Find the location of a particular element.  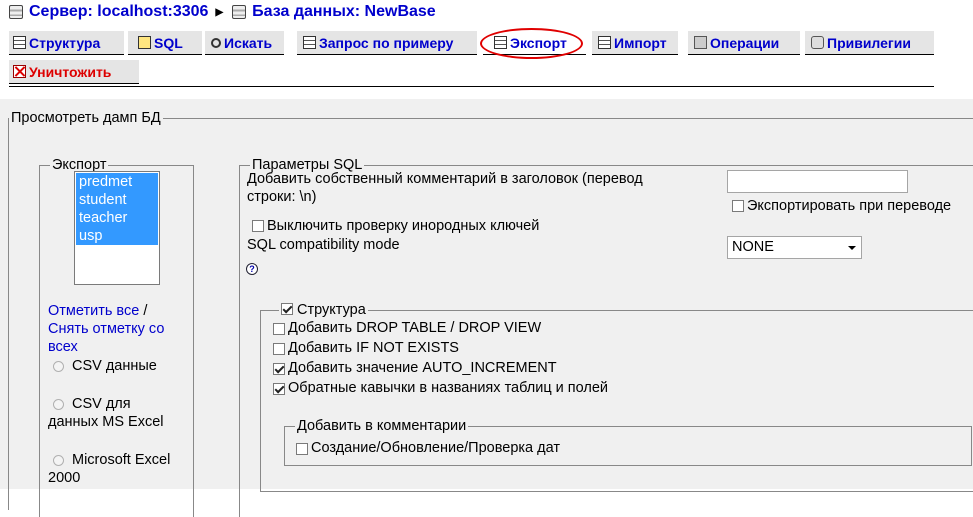

tab-label: Операции is located at coordinates (745, 42).